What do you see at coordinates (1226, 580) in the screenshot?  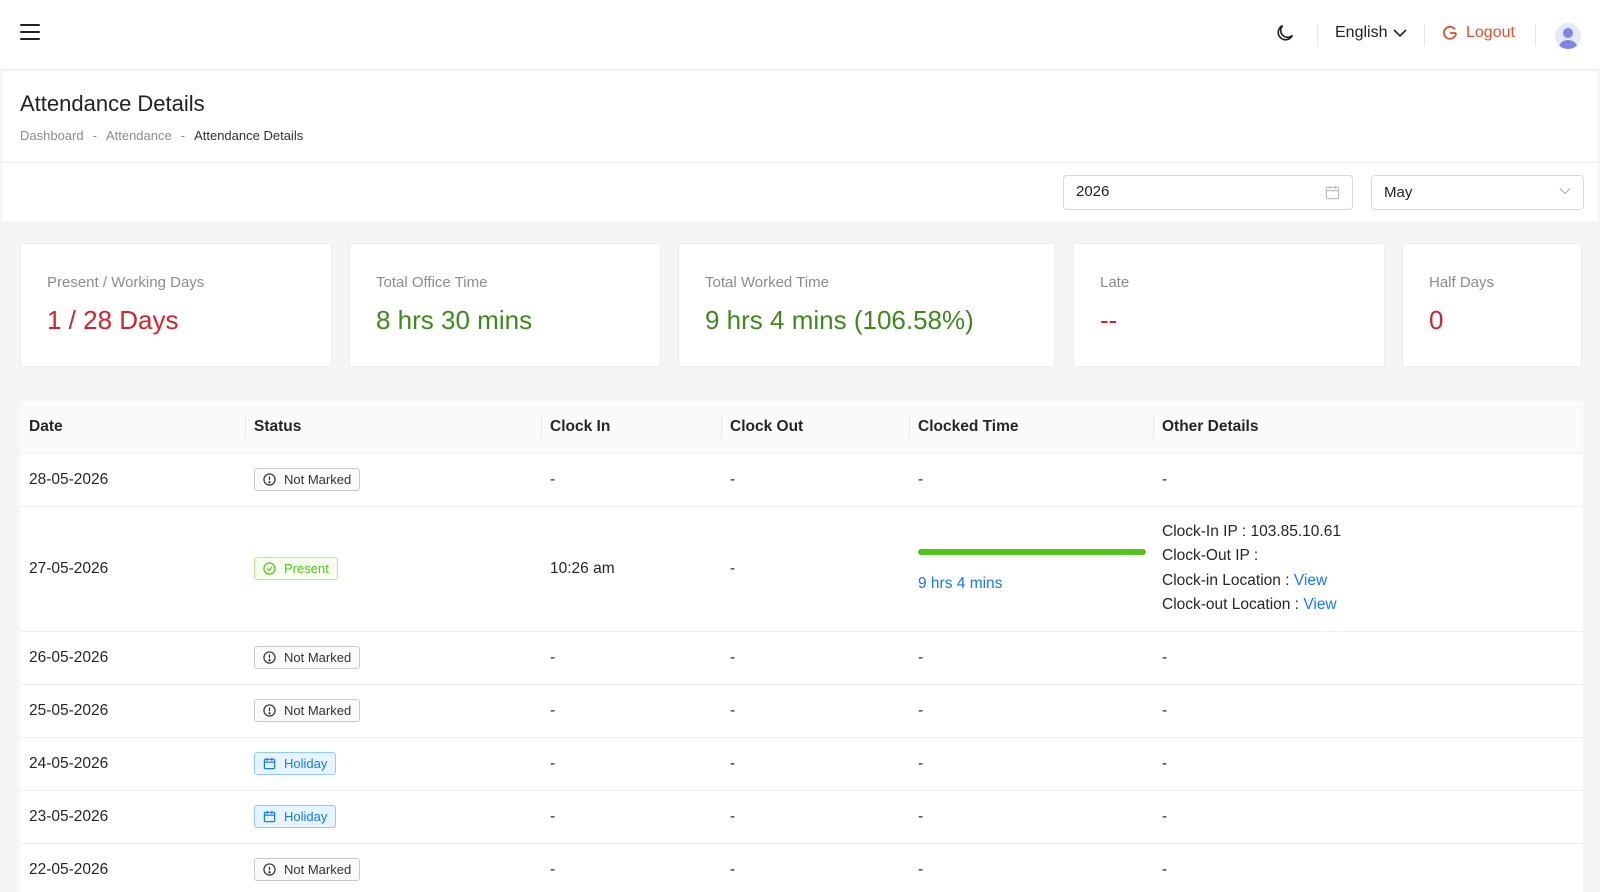 I see `clock-in-location-label: Clock-in Location :` at bounding box center [1226, 580].